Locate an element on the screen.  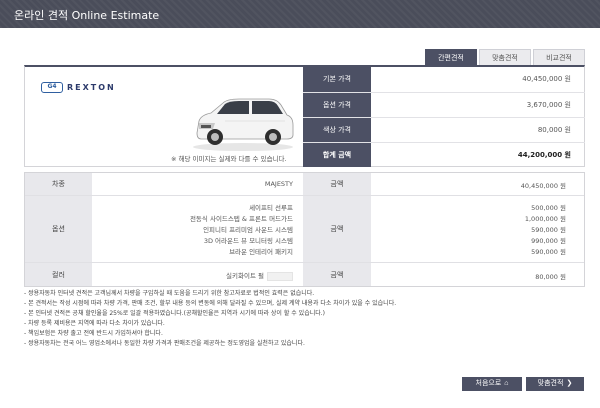
summary-label: 옵션 가격 is located at coordinates (337, 105).